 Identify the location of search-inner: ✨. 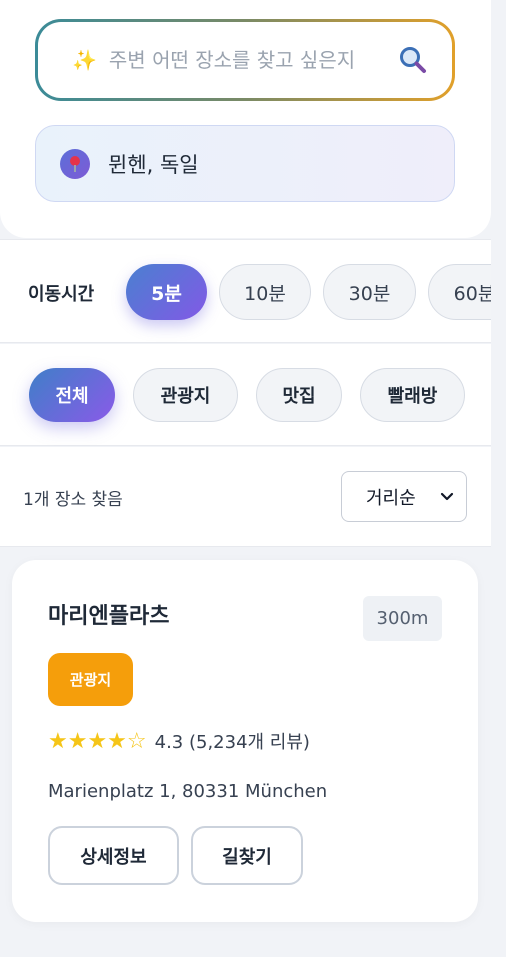
(245, 60).